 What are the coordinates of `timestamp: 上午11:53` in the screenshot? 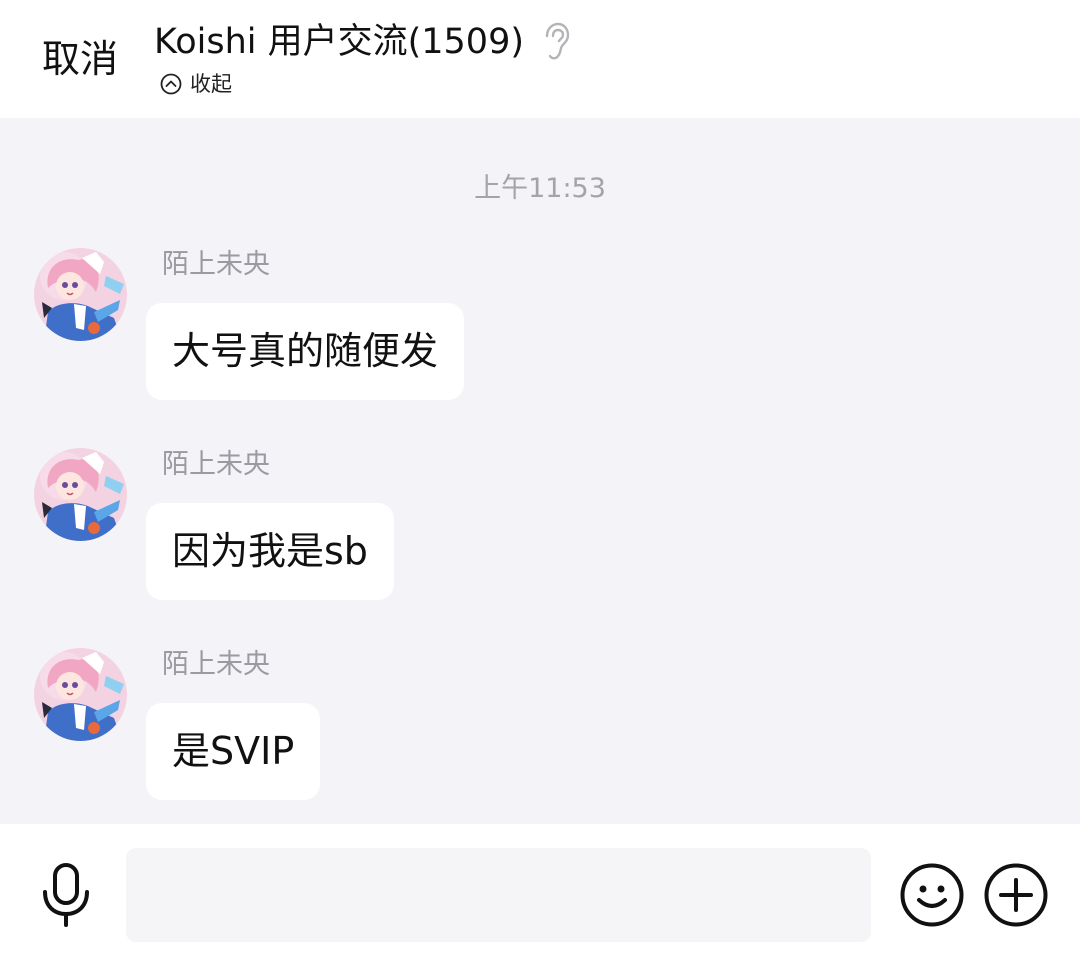 It's located at (540, 188).